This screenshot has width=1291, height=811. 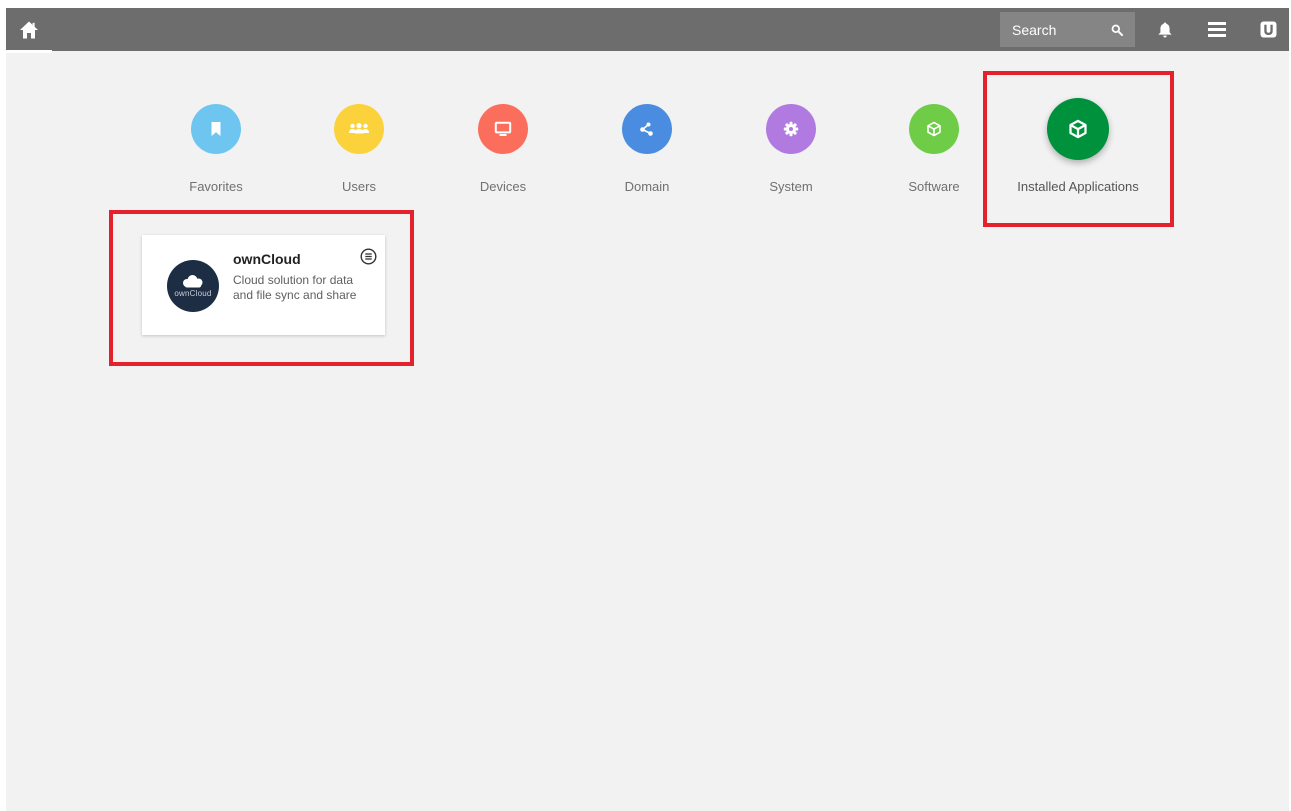 I want to click on home-tab-indicator, so click(x=29, y=51).